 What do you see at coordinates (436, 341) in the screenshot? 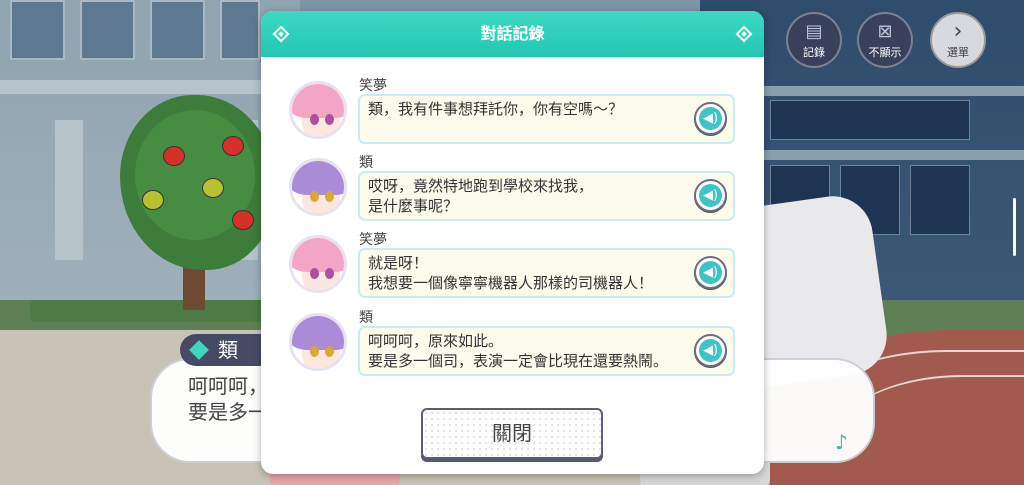
I see `speech-line: 呵呵呵，原來如此。` at bounding box center [436, 341].